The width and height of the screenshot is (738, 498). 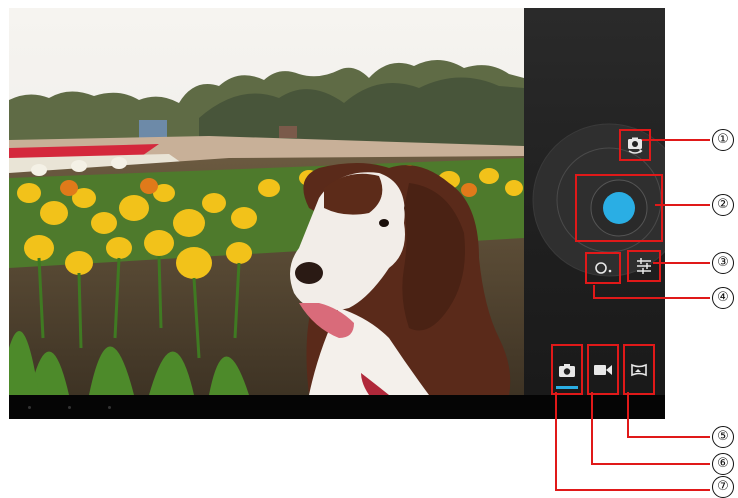 I want to click on photo-mode-button, so click(x=567, y=369).